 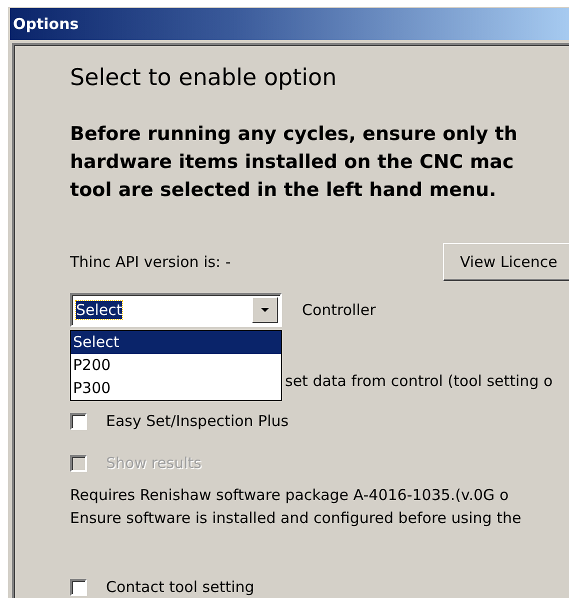 I want to click on warning-text: Before running any cycles, ensure only th hardware items installed on the CNC mac tool are selected in the left hand menu., so click(x=294, y=162).